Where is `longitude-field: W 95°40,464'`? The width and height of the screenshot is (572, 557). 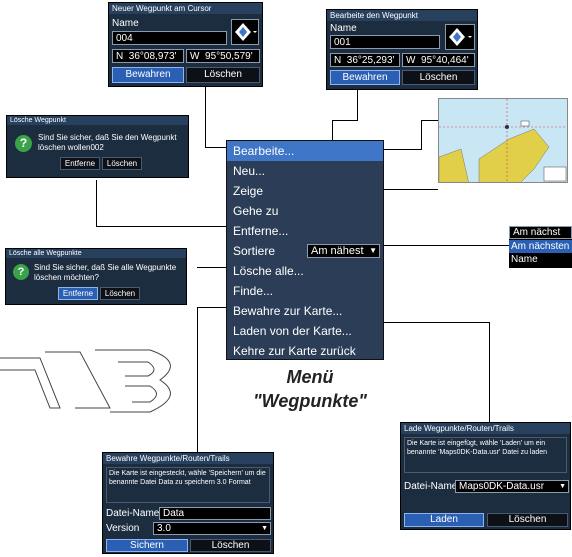 longitude-field: W 95°40,464' is located at coordinates (438, 60).